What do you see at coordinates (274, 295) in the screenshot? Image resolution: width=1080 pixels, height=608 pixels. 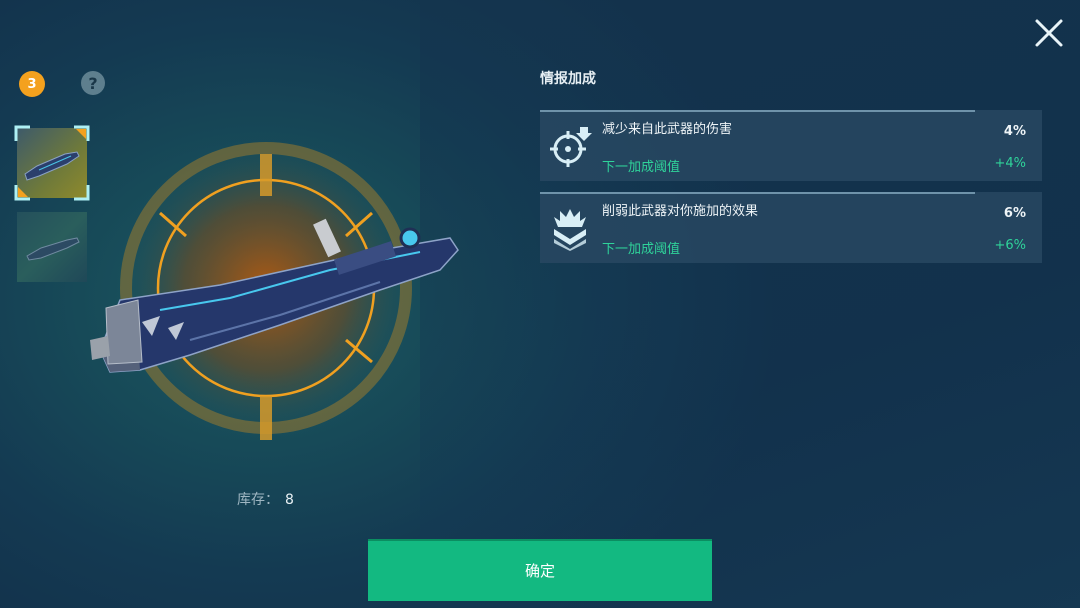 I see `warship-icon` at bounding box center [274, 295].